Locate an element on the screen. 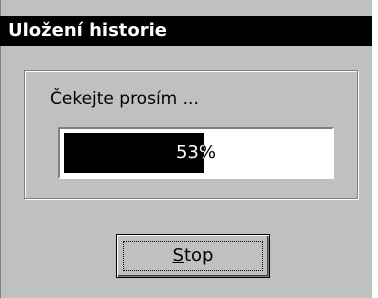 The height and width of the screenshot is (298, 378). progress-bar: 53% is located at coordinates (196, 153).